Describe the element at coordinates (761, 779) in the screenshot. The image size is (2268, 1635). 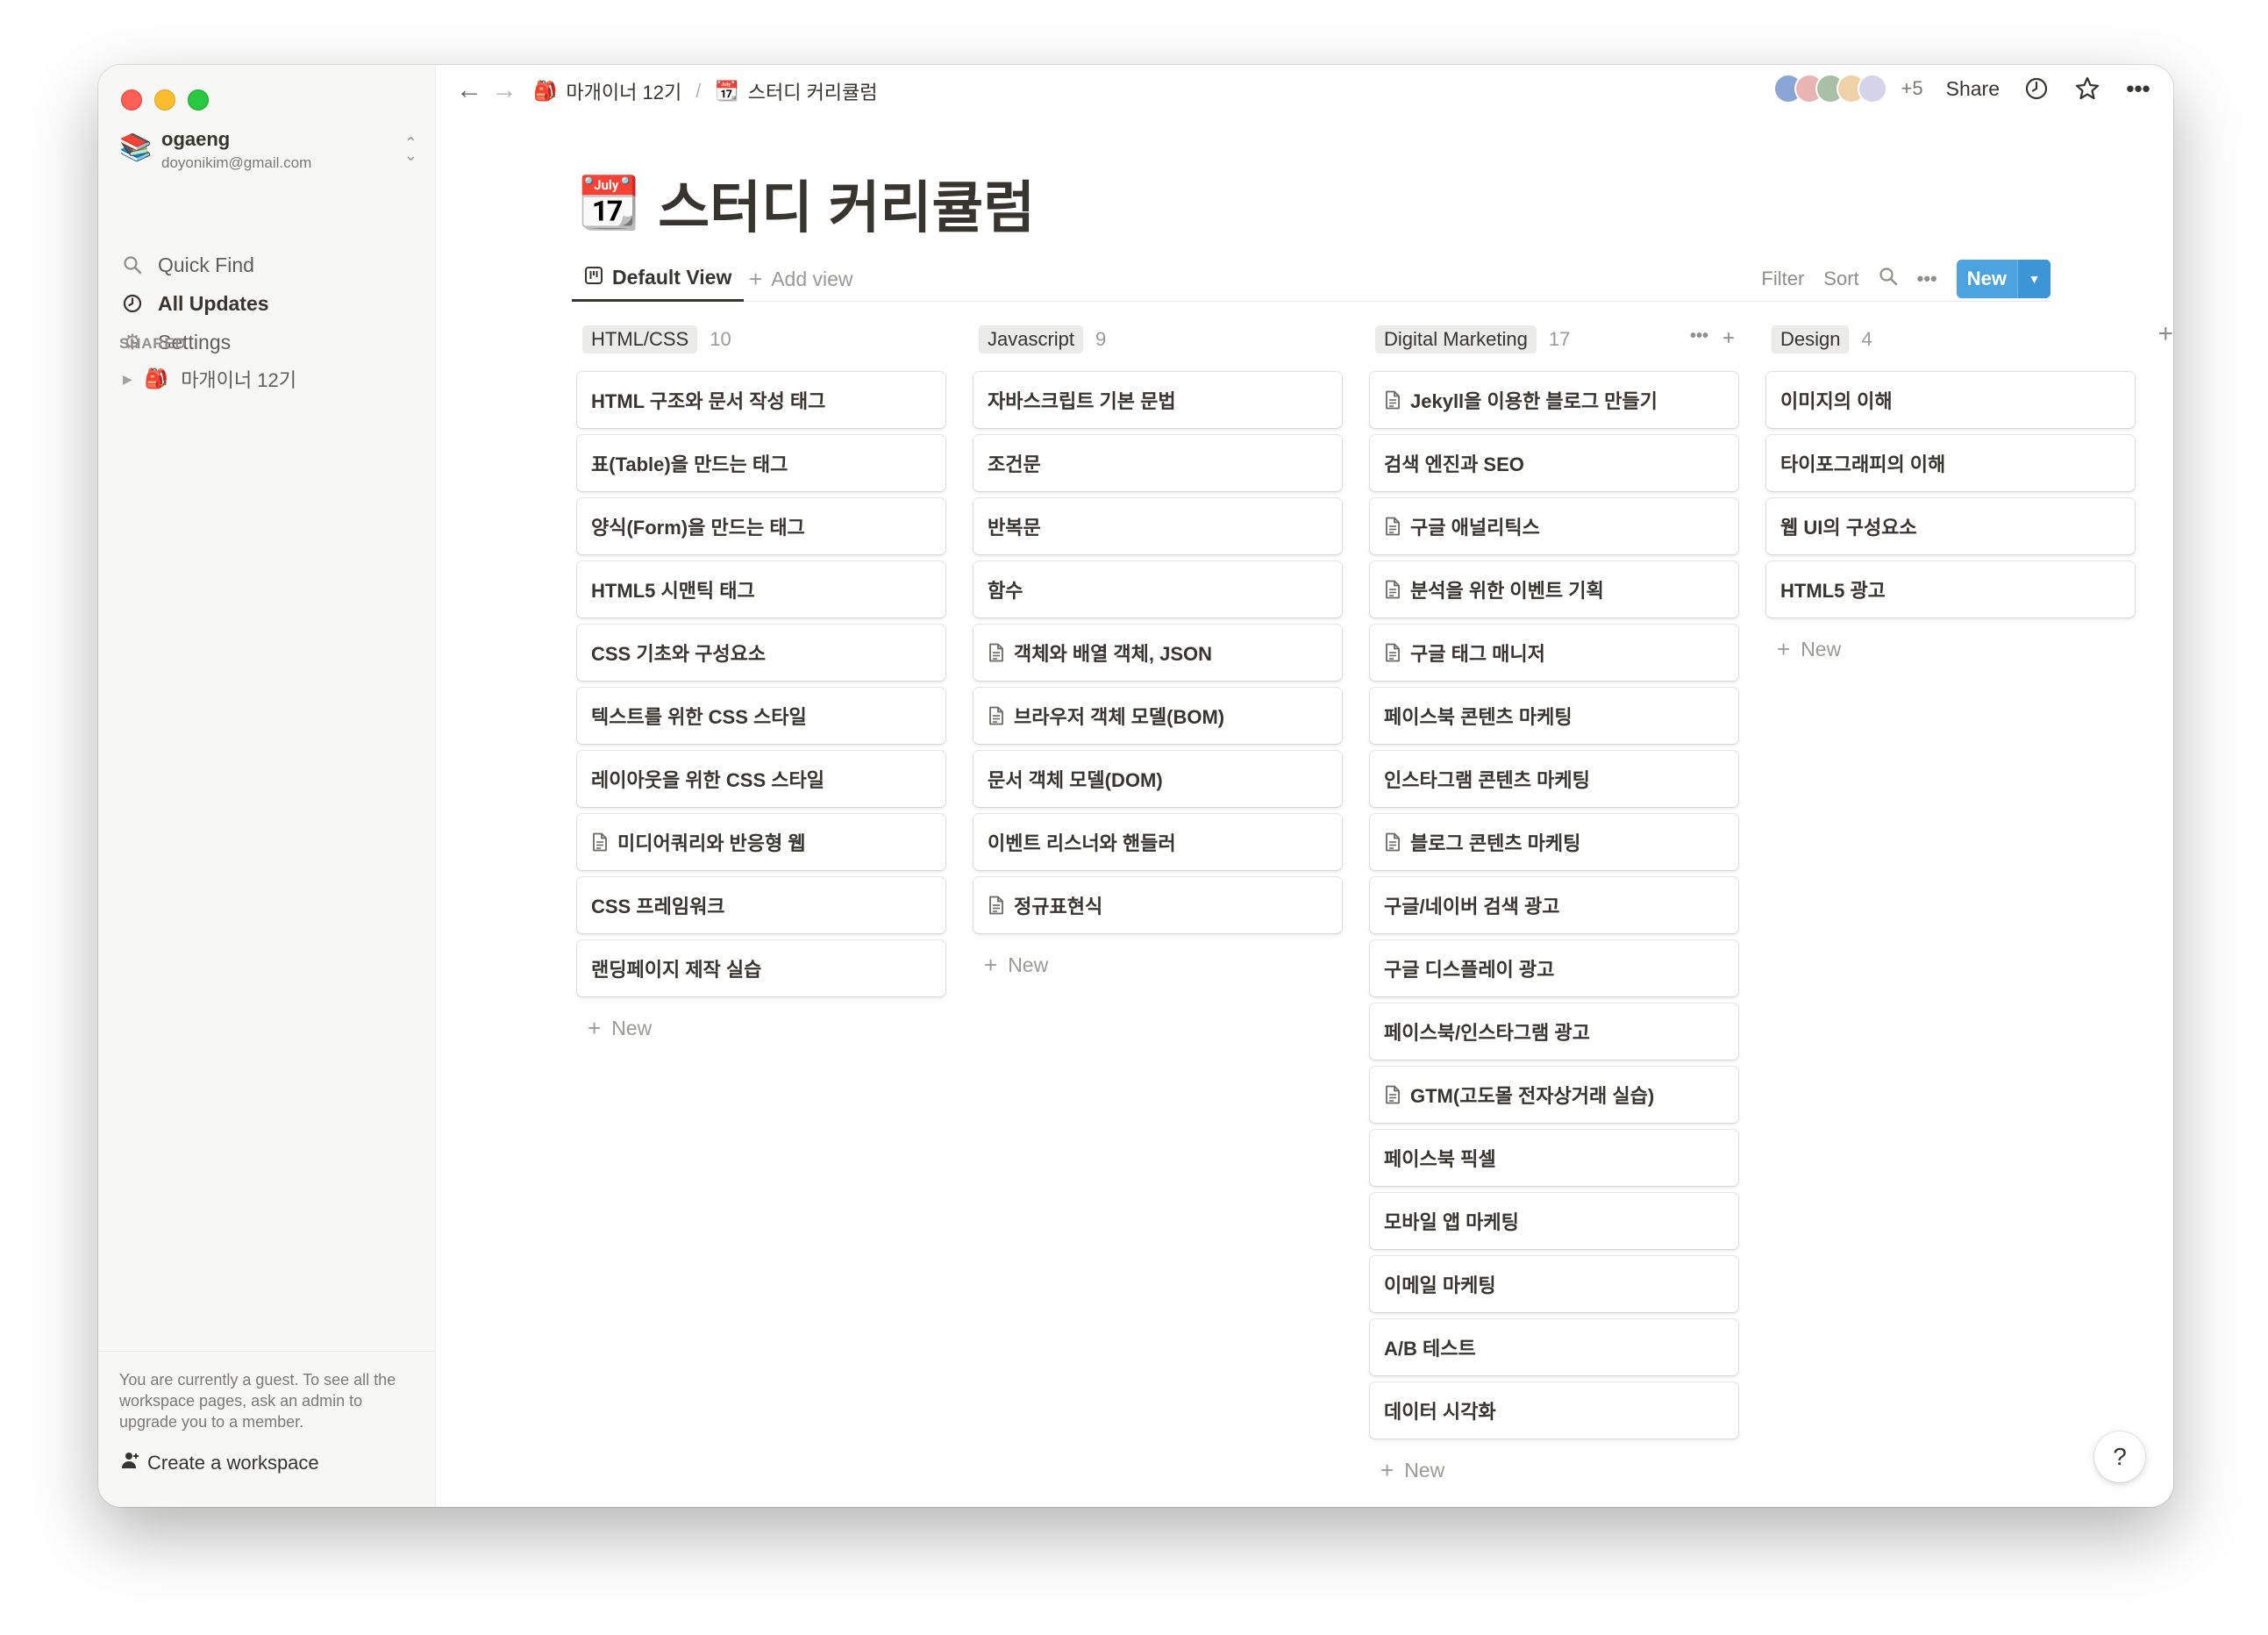
I see `board-card: 레이아웃을 위한 CSS 스타일` at that location.